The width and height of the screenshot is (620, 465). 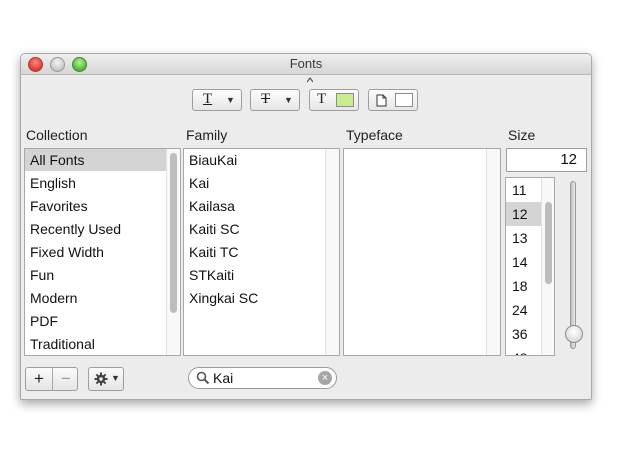 What do you see at coordinates (548, 243) in the screenshot?
I see `size-scroll-thumb` at bounding box center [548, 243].